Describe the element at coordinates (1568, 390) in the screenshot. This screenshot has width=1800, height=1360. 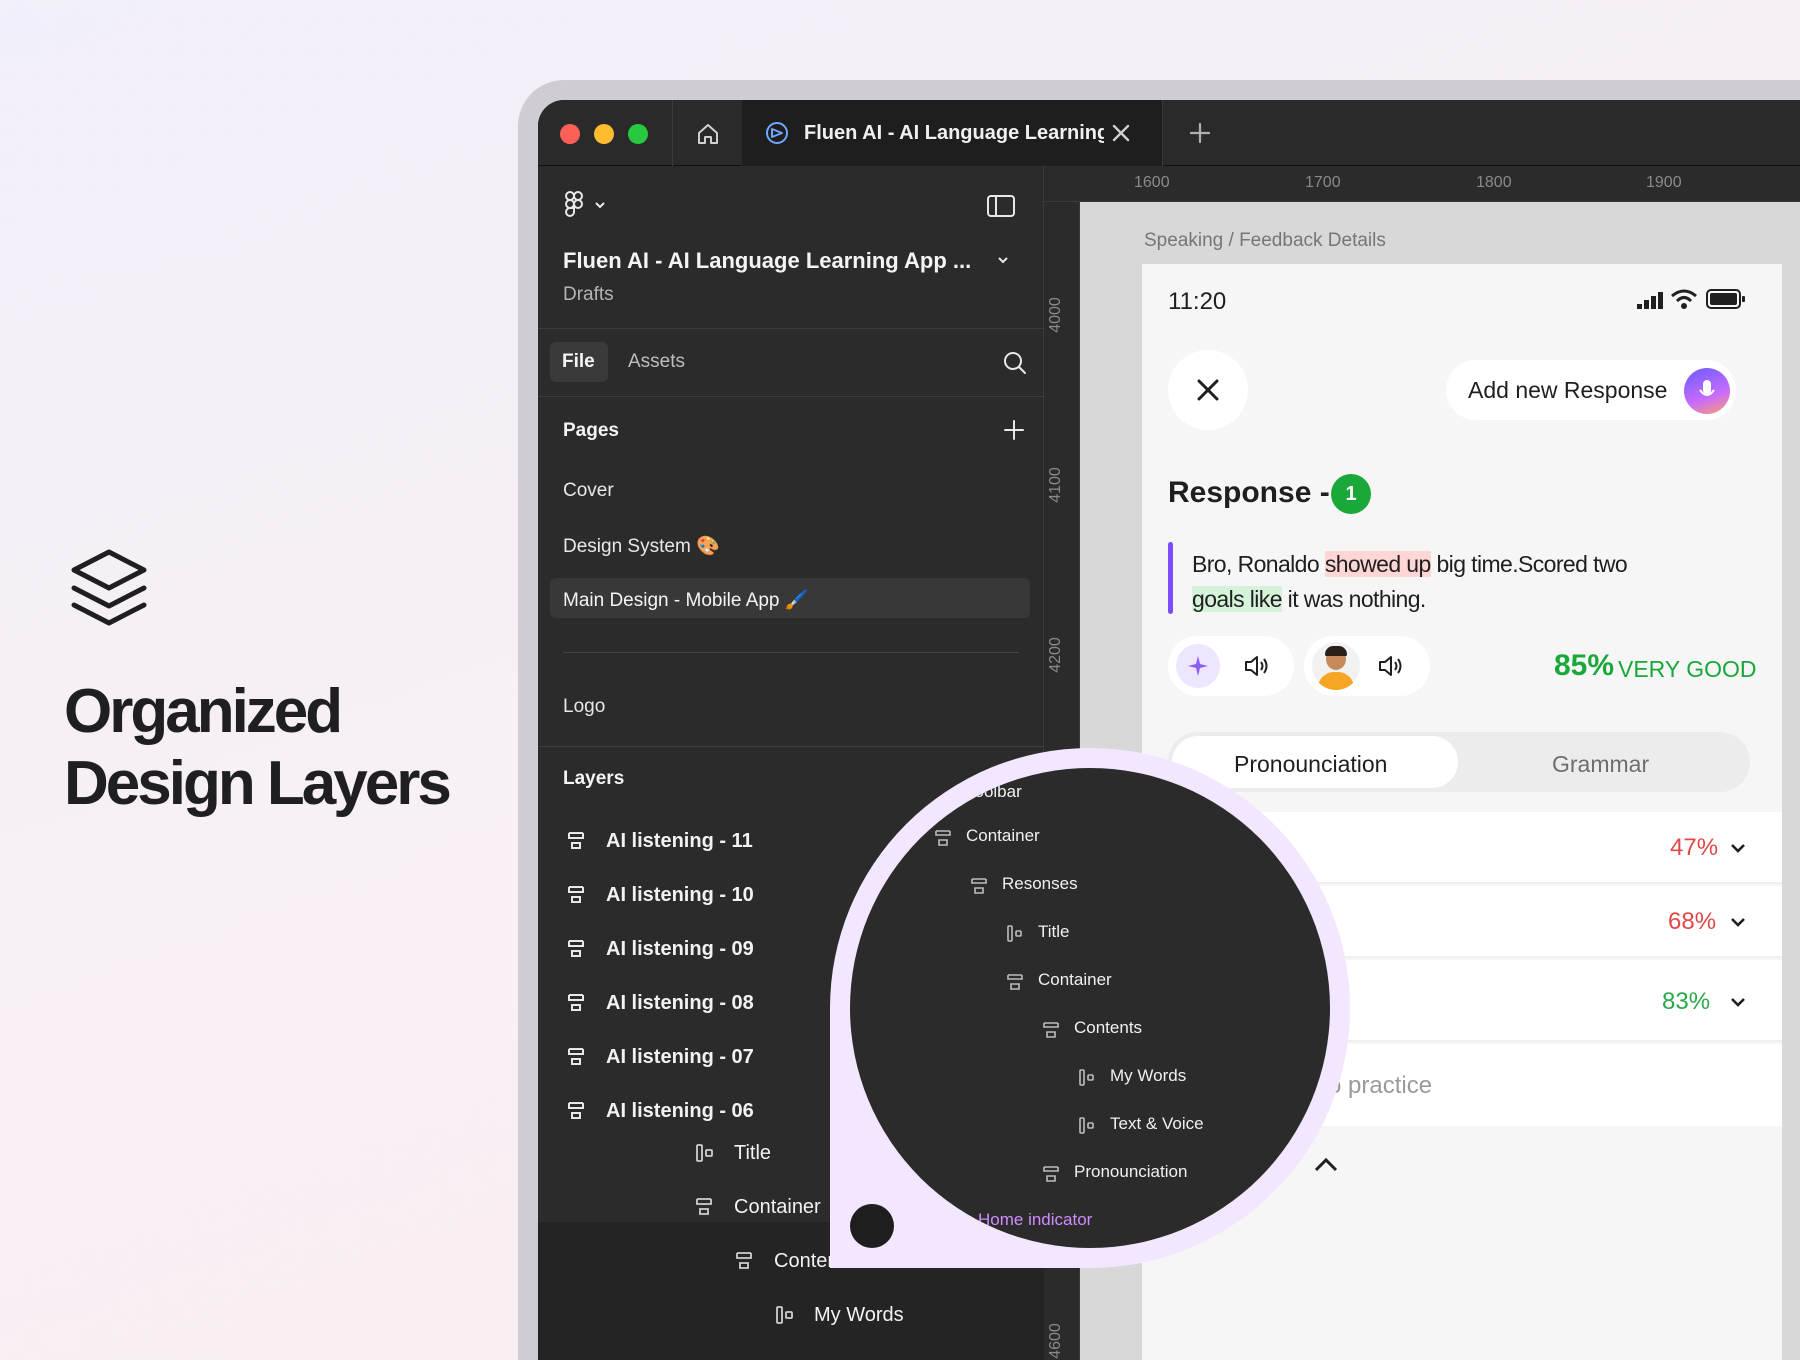
I see `add-response-label: Add new Response` at that location.